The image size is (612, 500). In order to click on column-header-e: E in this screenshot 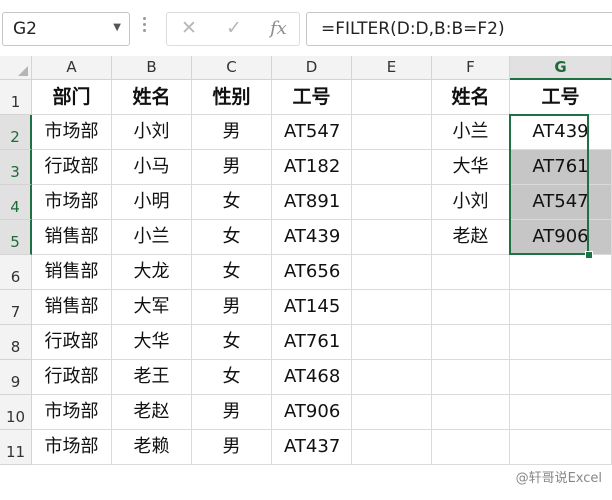, I will do `click(392, 68)`.